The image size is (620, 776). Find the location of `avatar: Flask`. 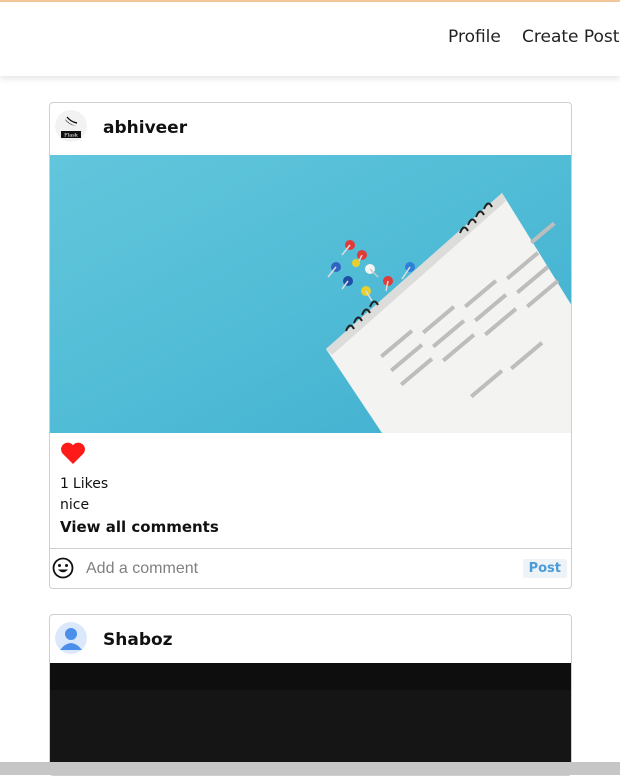

avatar: Flask is located at coordinates (71, 126).